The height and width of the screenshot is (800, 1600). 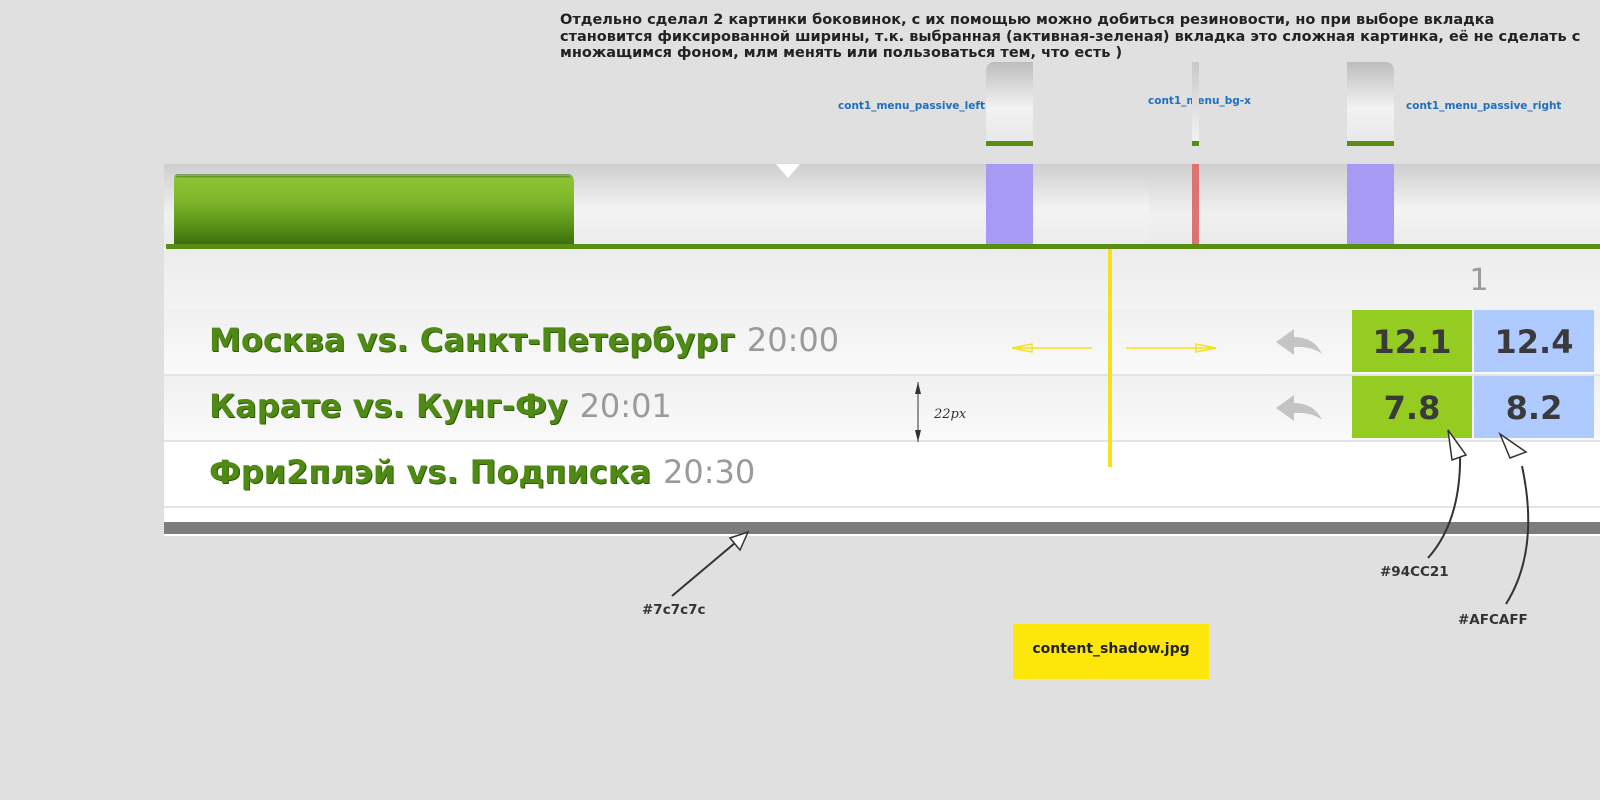 I want to click on blue-color-label: #AFCAFF, so click(x=1493, y=620).